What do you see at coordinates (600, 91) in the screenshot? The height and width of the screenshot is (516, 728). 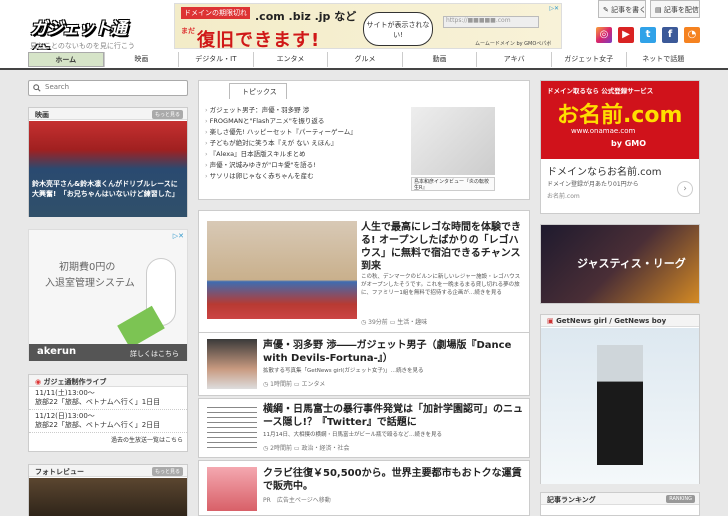 I see `onamae-top: ドメイン取るなら 公式登録サービス` at bounding box center [600, 91].